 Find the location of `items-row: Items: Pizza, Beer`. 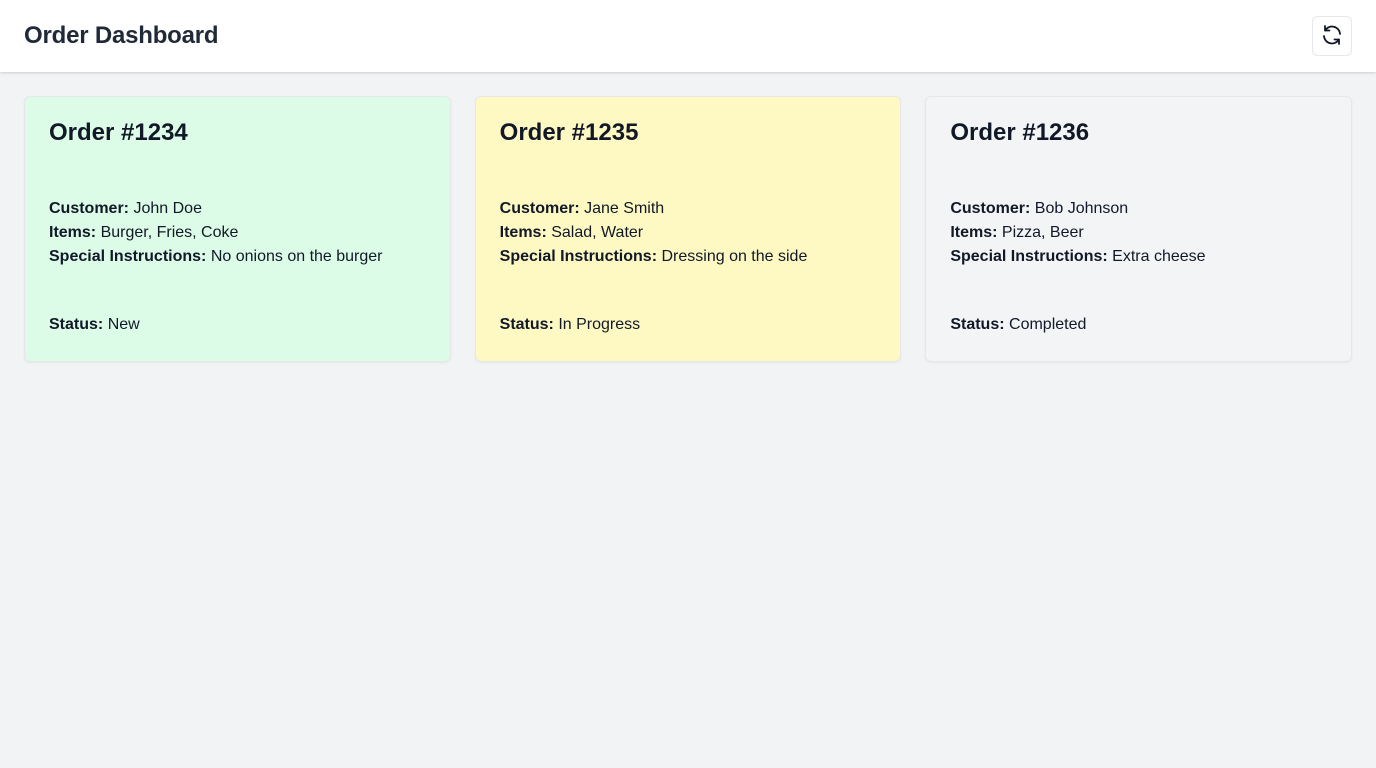

items-row: Items: Pizza, Beer is located at coordinates (1138, 233).